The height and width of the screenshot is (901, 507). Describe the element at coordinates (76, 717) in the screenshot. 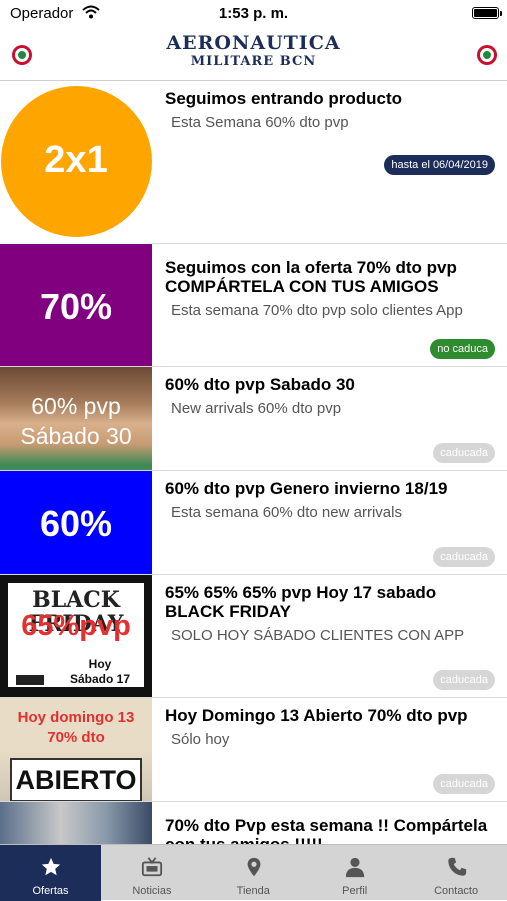

I see `thumb-text-line1: Hoy domingo 13` at that location.